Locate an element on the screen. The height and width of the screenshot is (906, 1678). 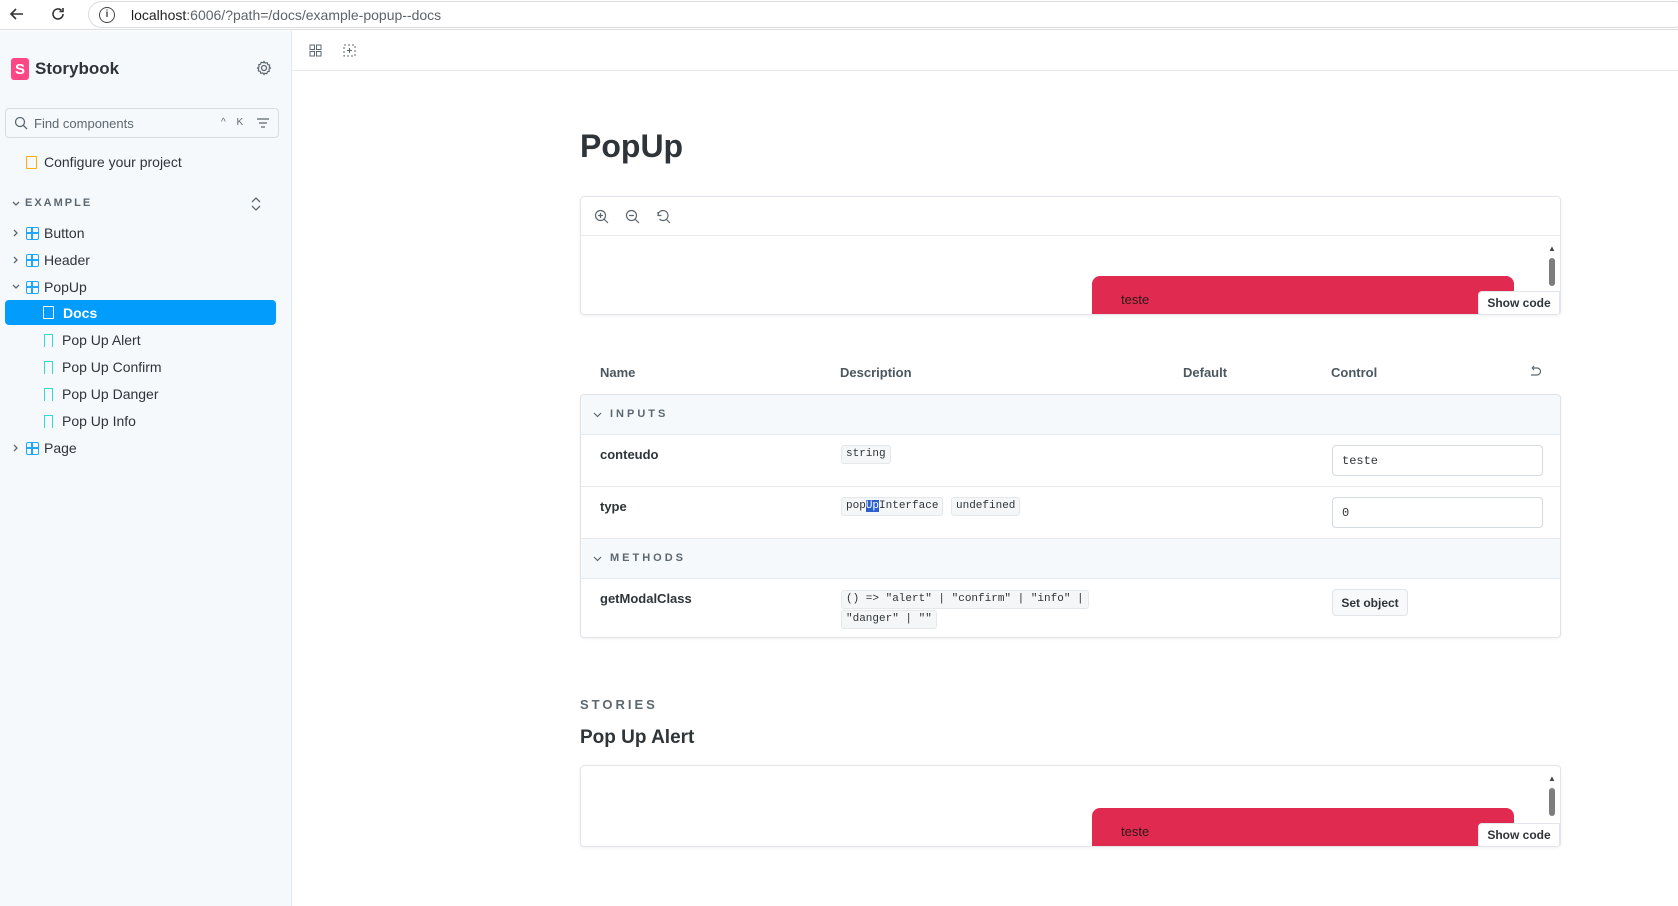
storybook-logo-icon: S is located at coordinates (20, 69).